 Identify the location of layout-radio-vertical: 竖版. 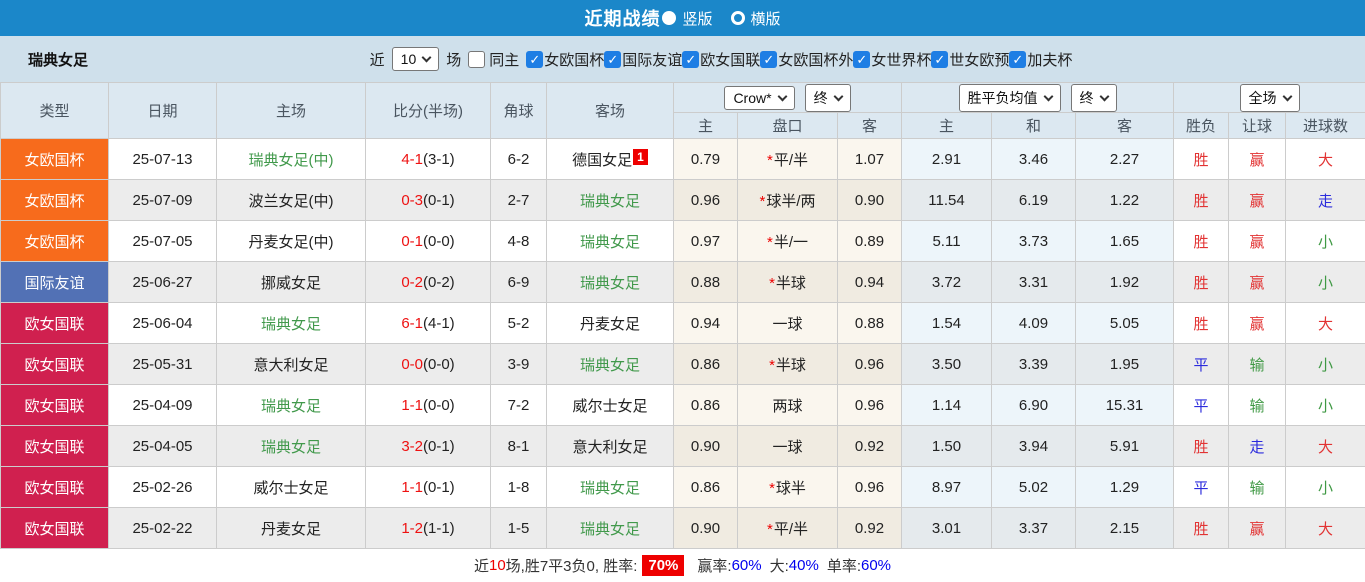
(686, 18).